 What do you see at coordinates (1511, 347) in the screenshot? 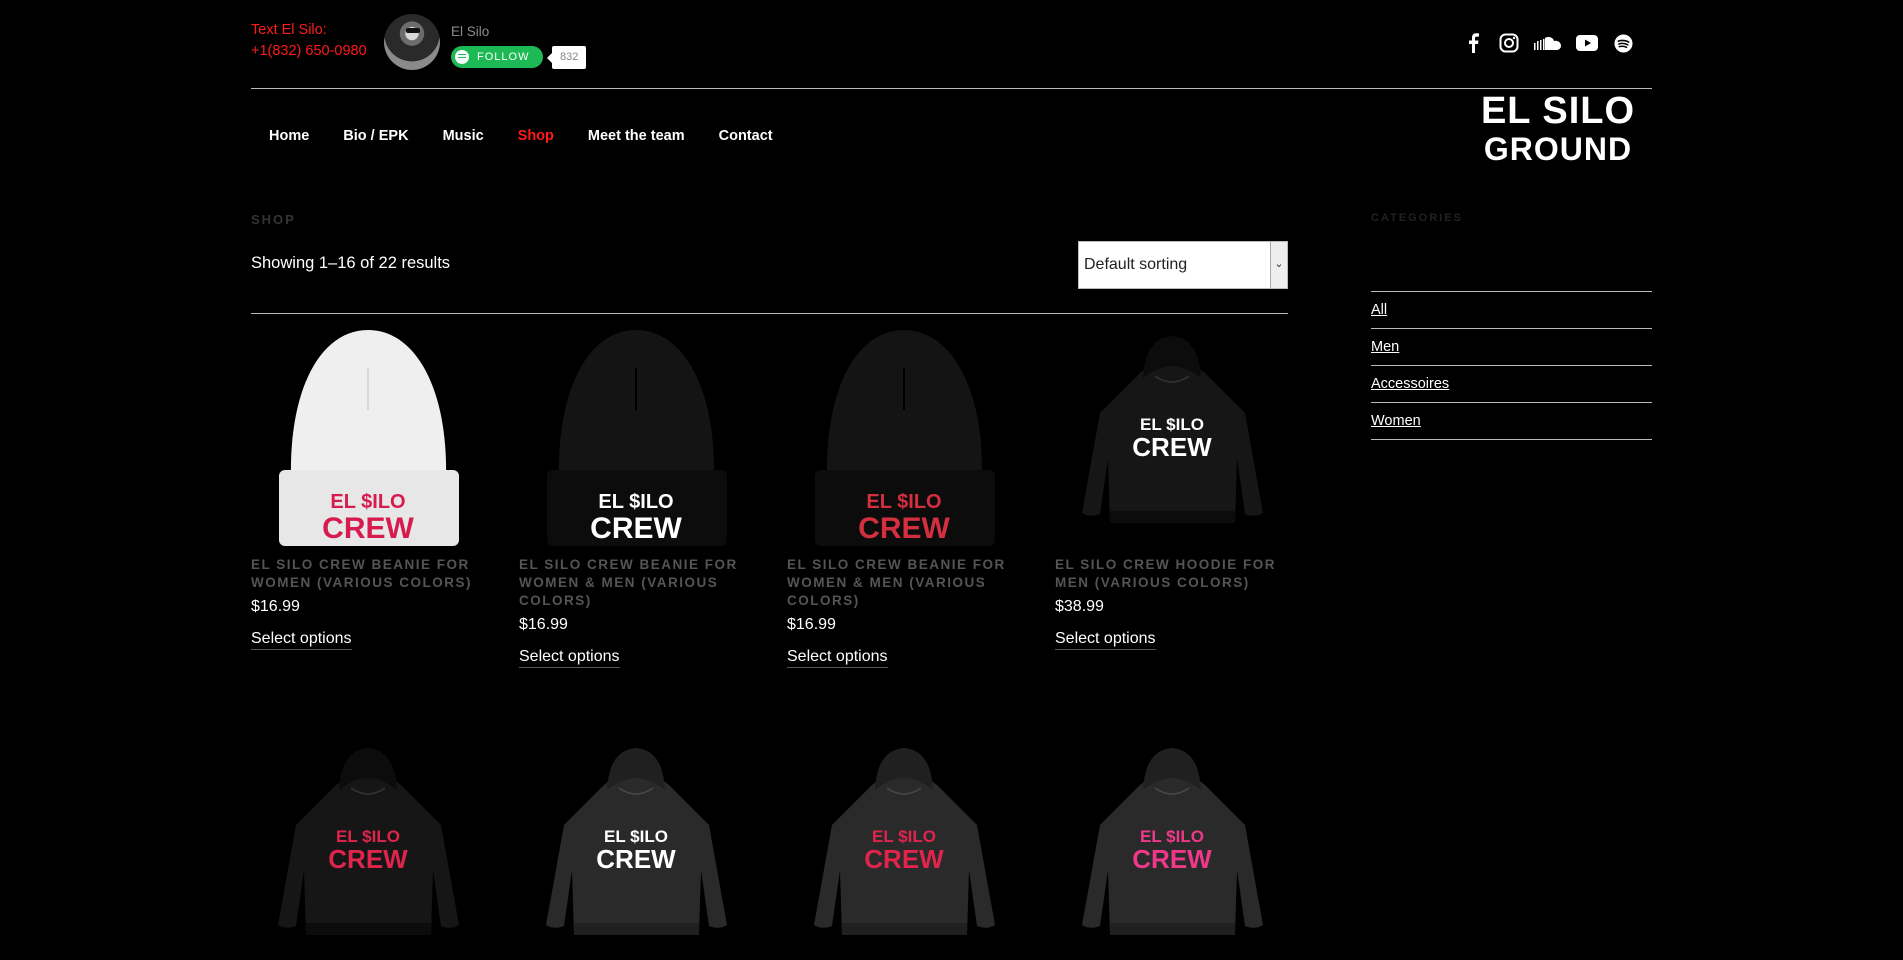
I see `category-men: Men` at bounding box center [1511, 347].